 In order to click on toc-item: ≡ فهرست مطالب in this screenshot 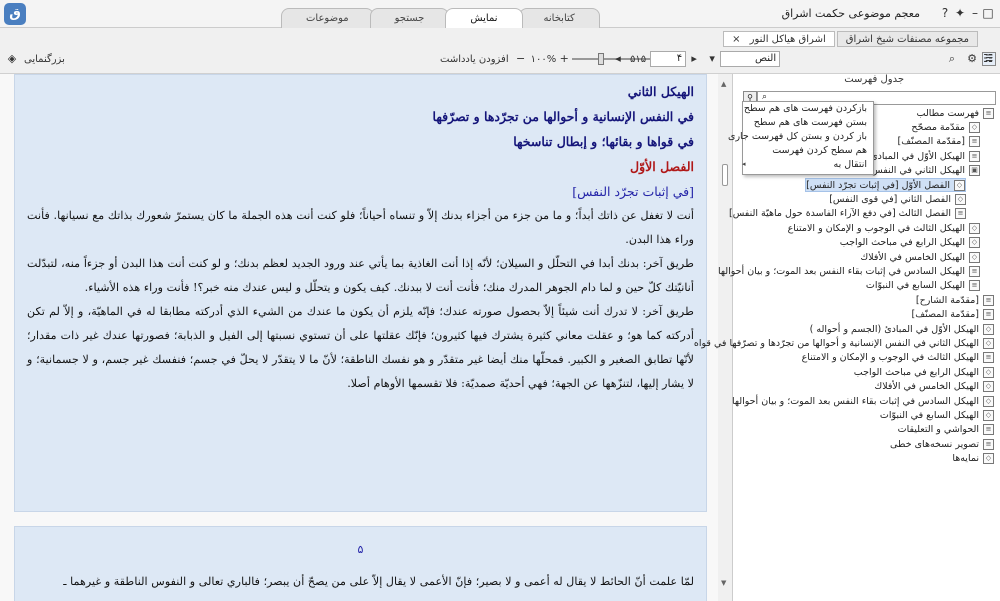, I will do `click(955, 113)`.